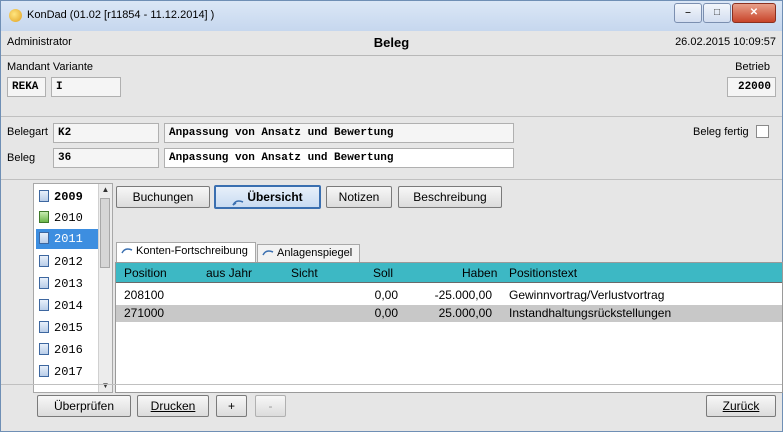 The width and height of the screenshot is (783, 432). What do you see at coordinates (86, 87) in the screenshot?
I see `variante-field: I` at bounding box center [86, 87].